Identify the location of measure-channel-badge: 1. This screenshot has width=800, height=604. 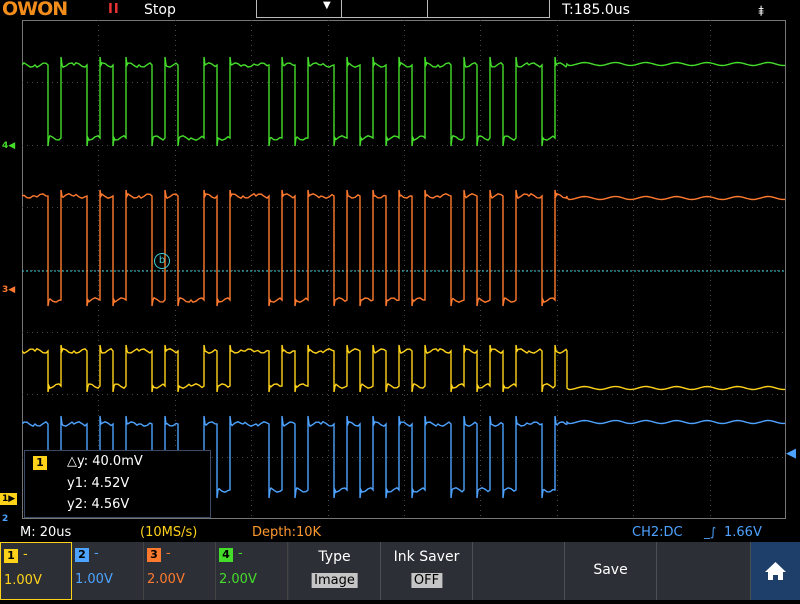
(40, 463).